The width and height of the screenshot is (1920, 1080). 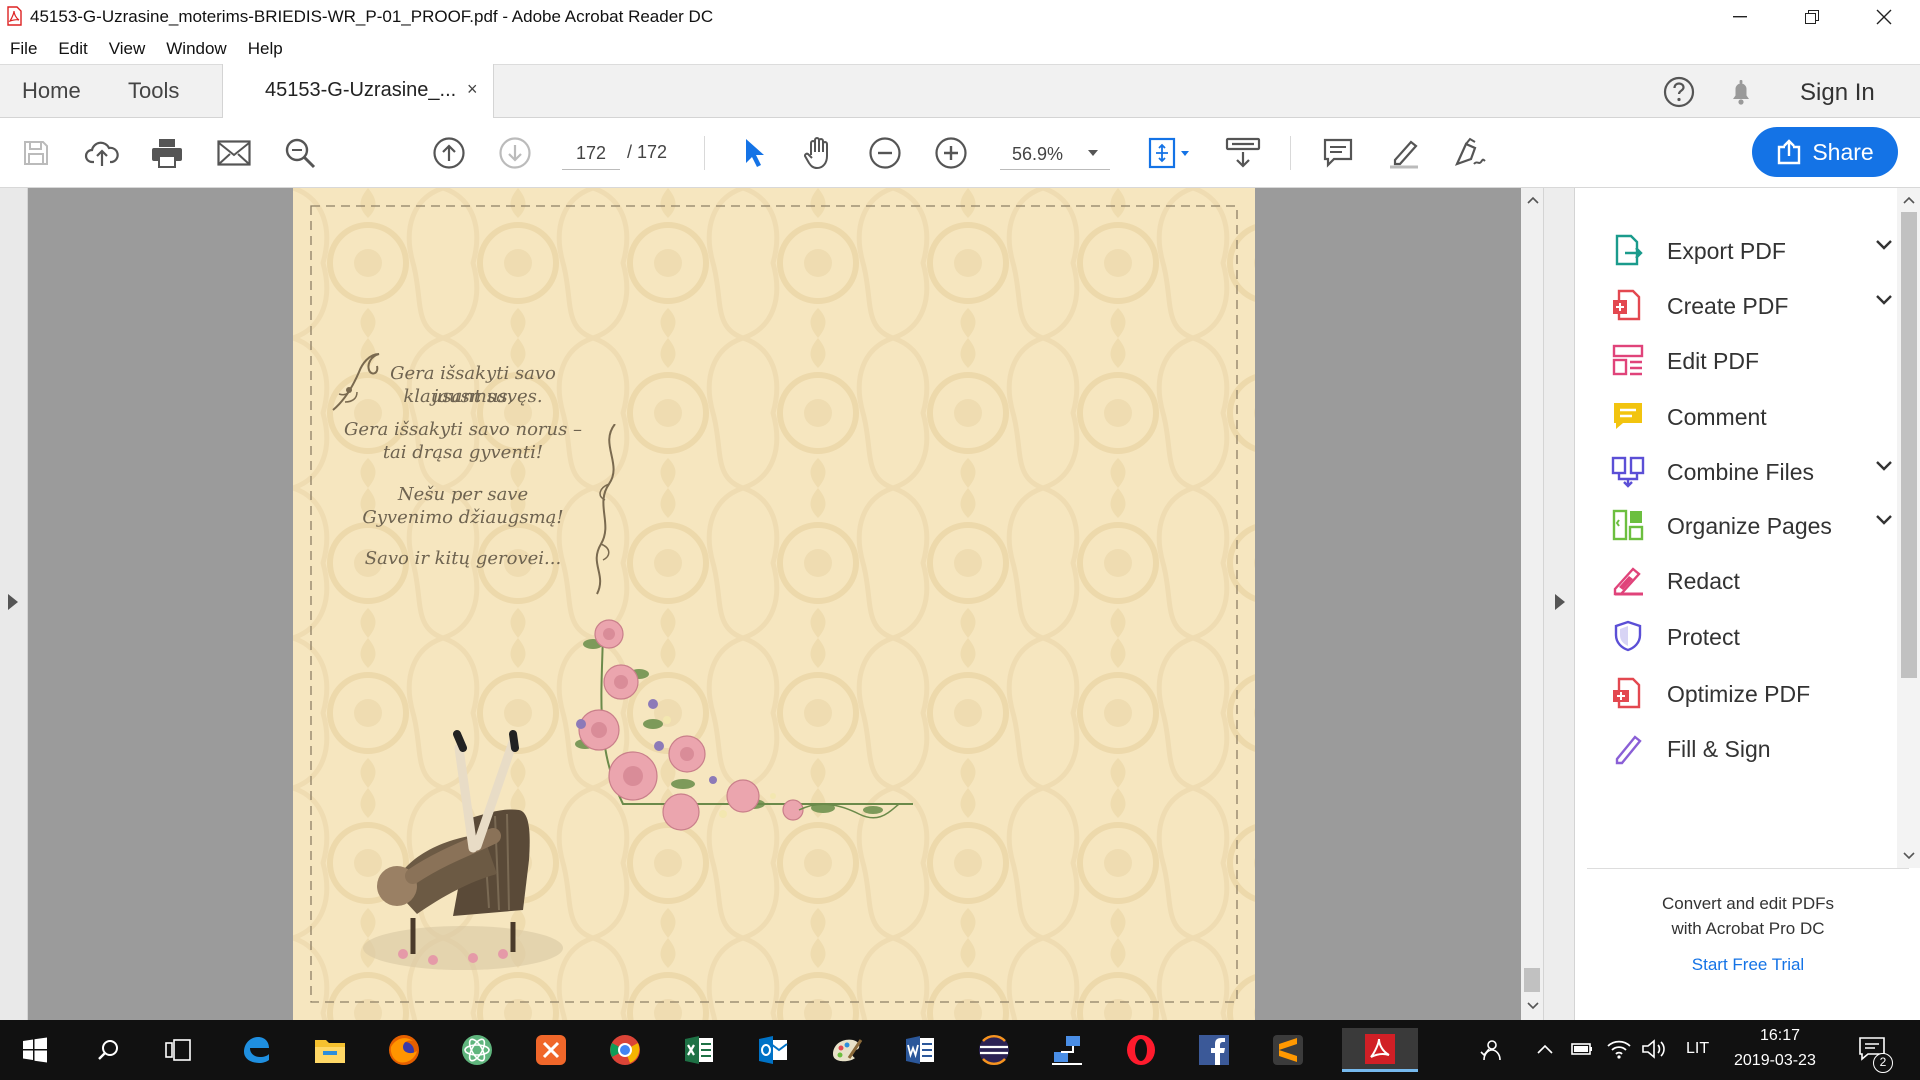 What do you see at coordinates (960, 49) in the screenshot?
I see `menu-bar: File Edit View Window Help` at bounding box center [960, 49].